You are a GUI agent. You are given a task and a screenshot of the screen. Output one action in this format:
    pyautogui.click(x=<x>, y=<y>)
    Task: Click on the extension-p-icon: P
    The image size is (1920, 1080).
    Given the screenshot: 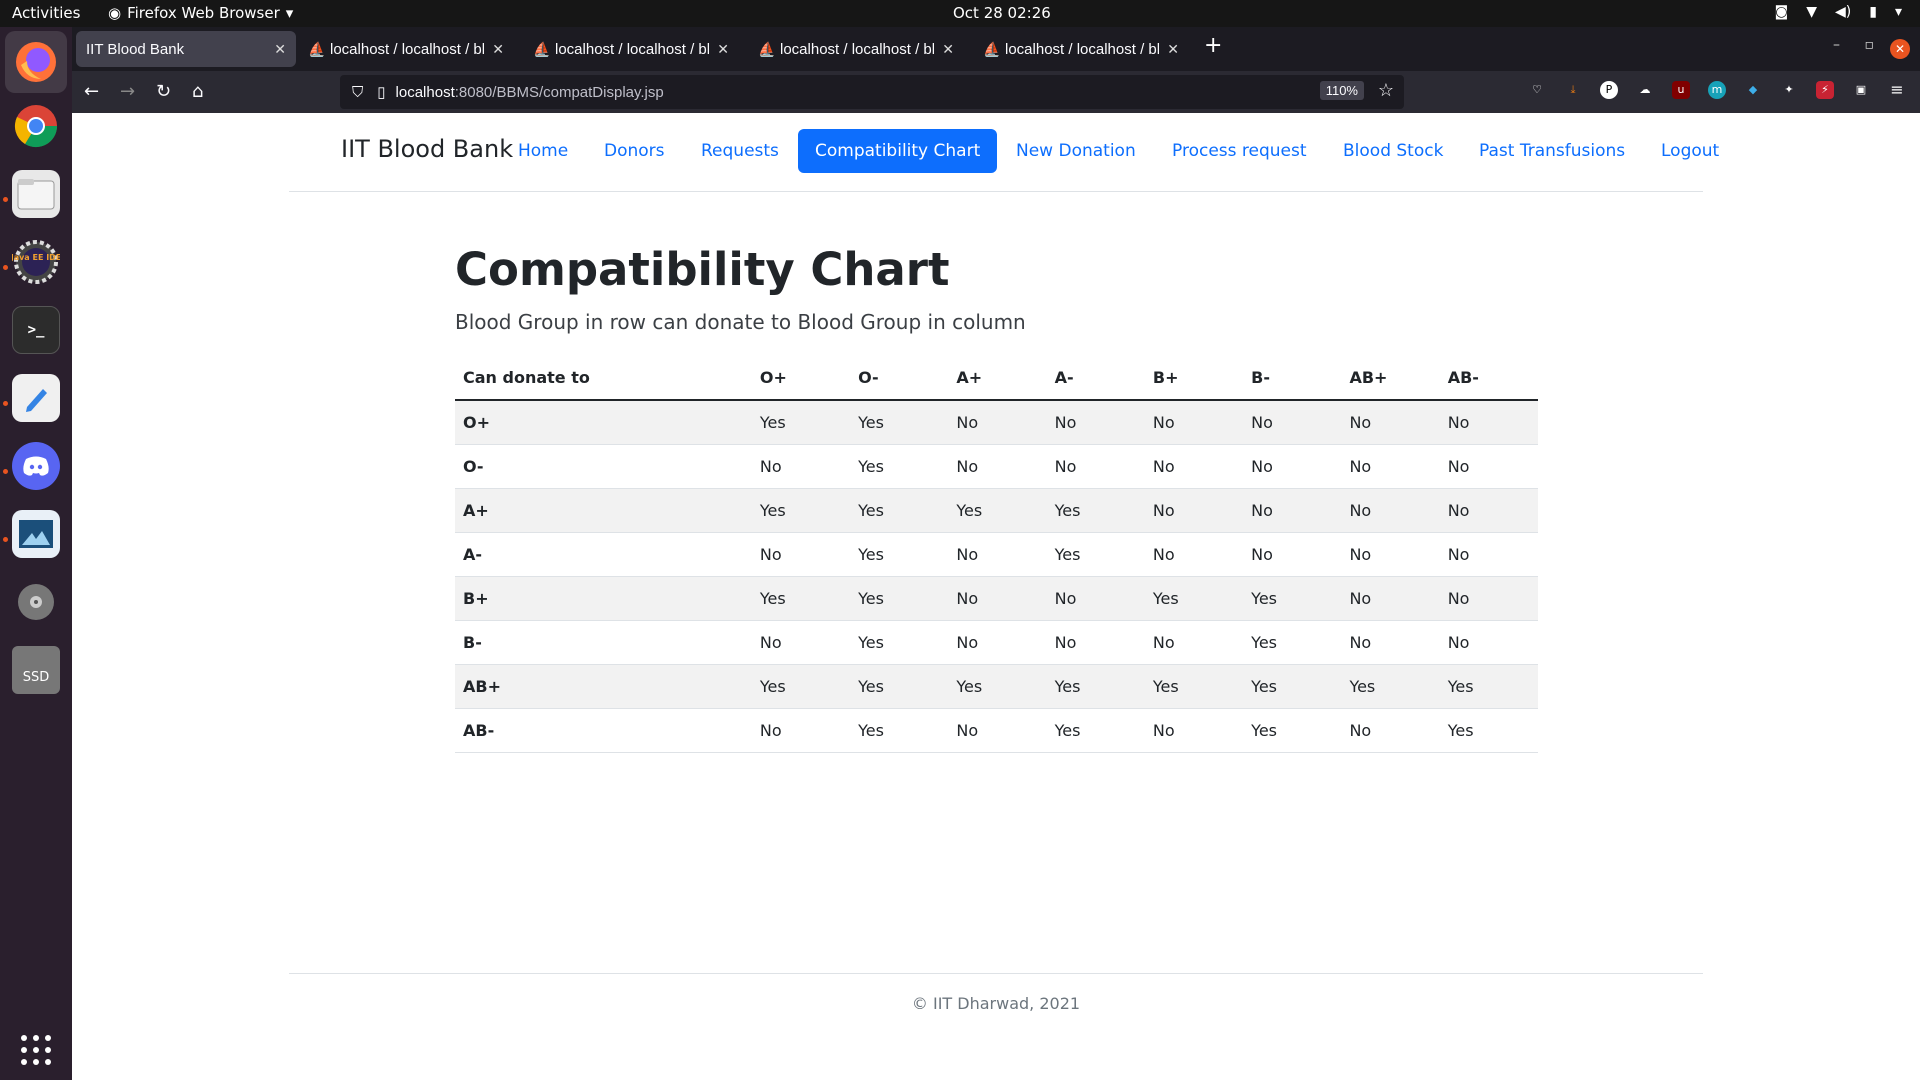 What is the action you would take?
    pyautogui.click(x=1609, y=90)
    